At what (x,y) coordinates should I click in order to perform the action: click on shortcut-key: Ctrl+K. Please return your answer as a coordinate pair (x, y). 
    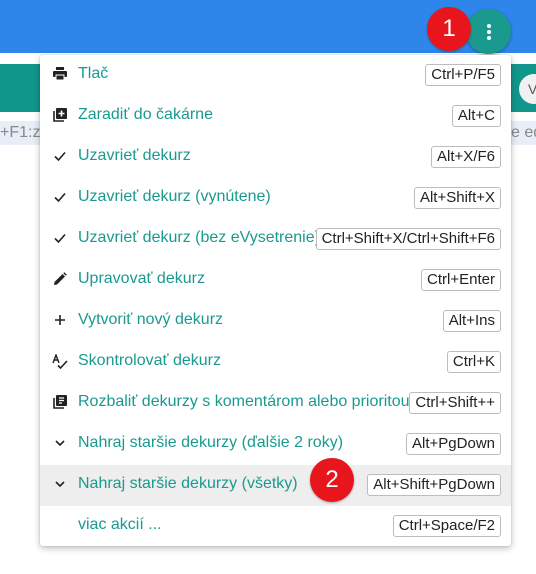
    Looking at the image, I should click on (473, 362).